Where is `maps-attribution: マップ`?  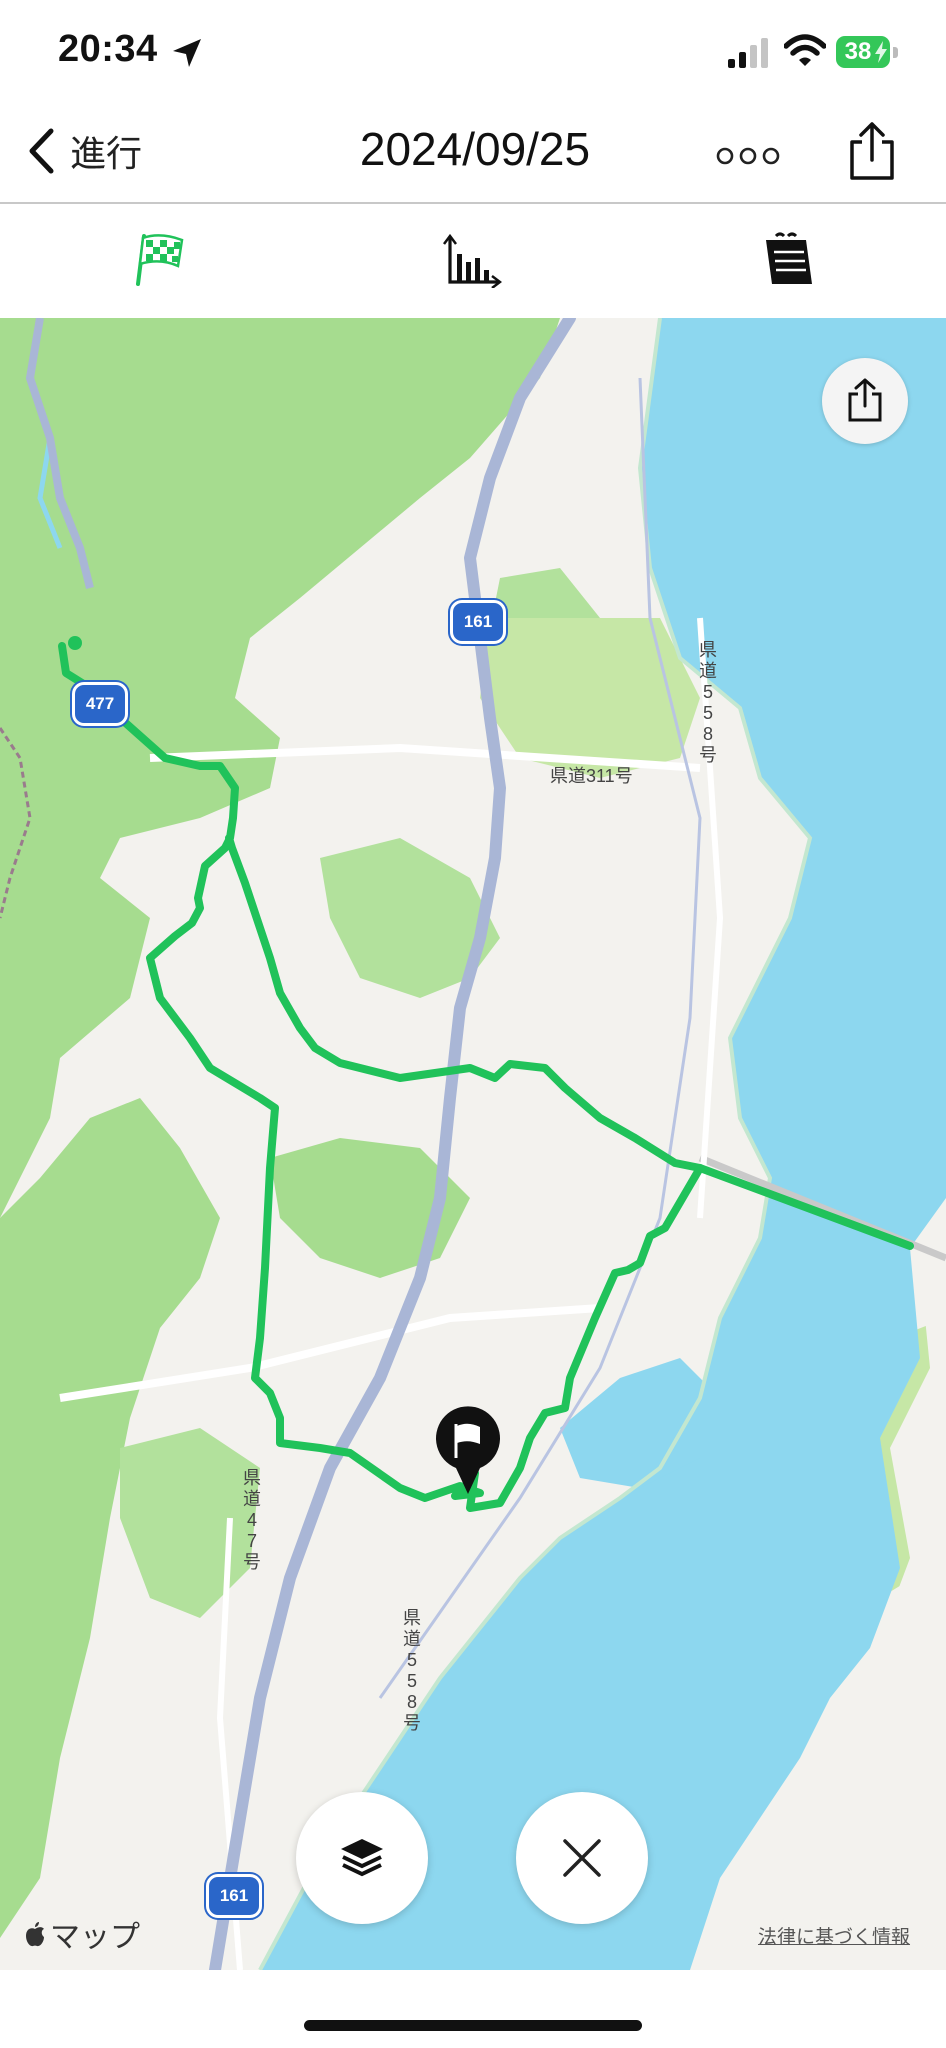 maps-attribution: マップ is located at coordinates (82, 1934).